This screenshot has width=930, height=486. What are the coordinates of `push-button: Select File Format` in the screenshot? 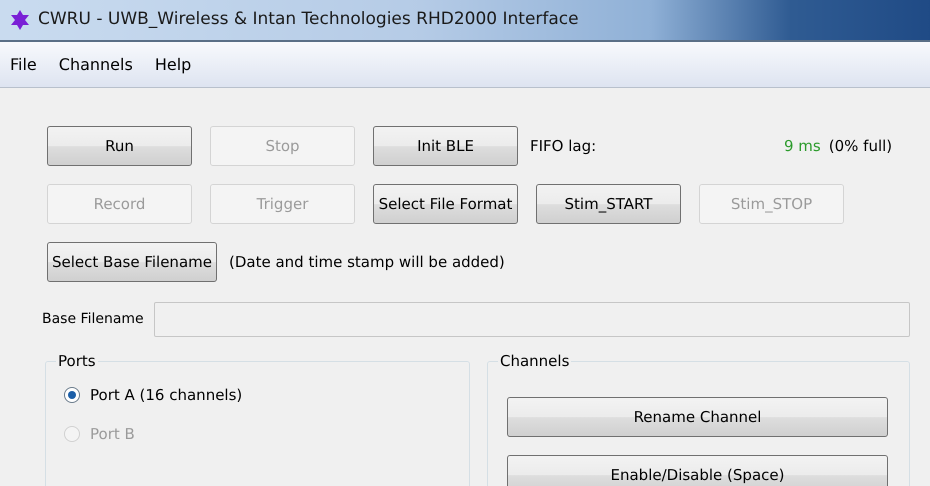 It's located at (445, 204).